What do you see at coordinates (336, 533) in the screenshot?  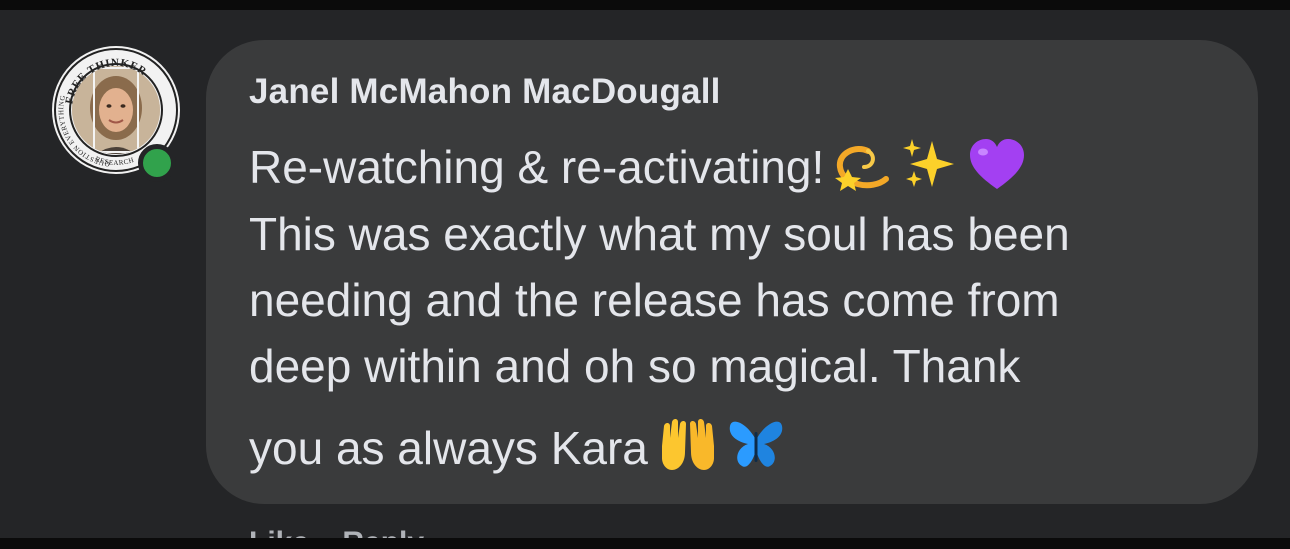 I see `comment-actions-cutoff: Like Reply` at bounding box center [336, 533].